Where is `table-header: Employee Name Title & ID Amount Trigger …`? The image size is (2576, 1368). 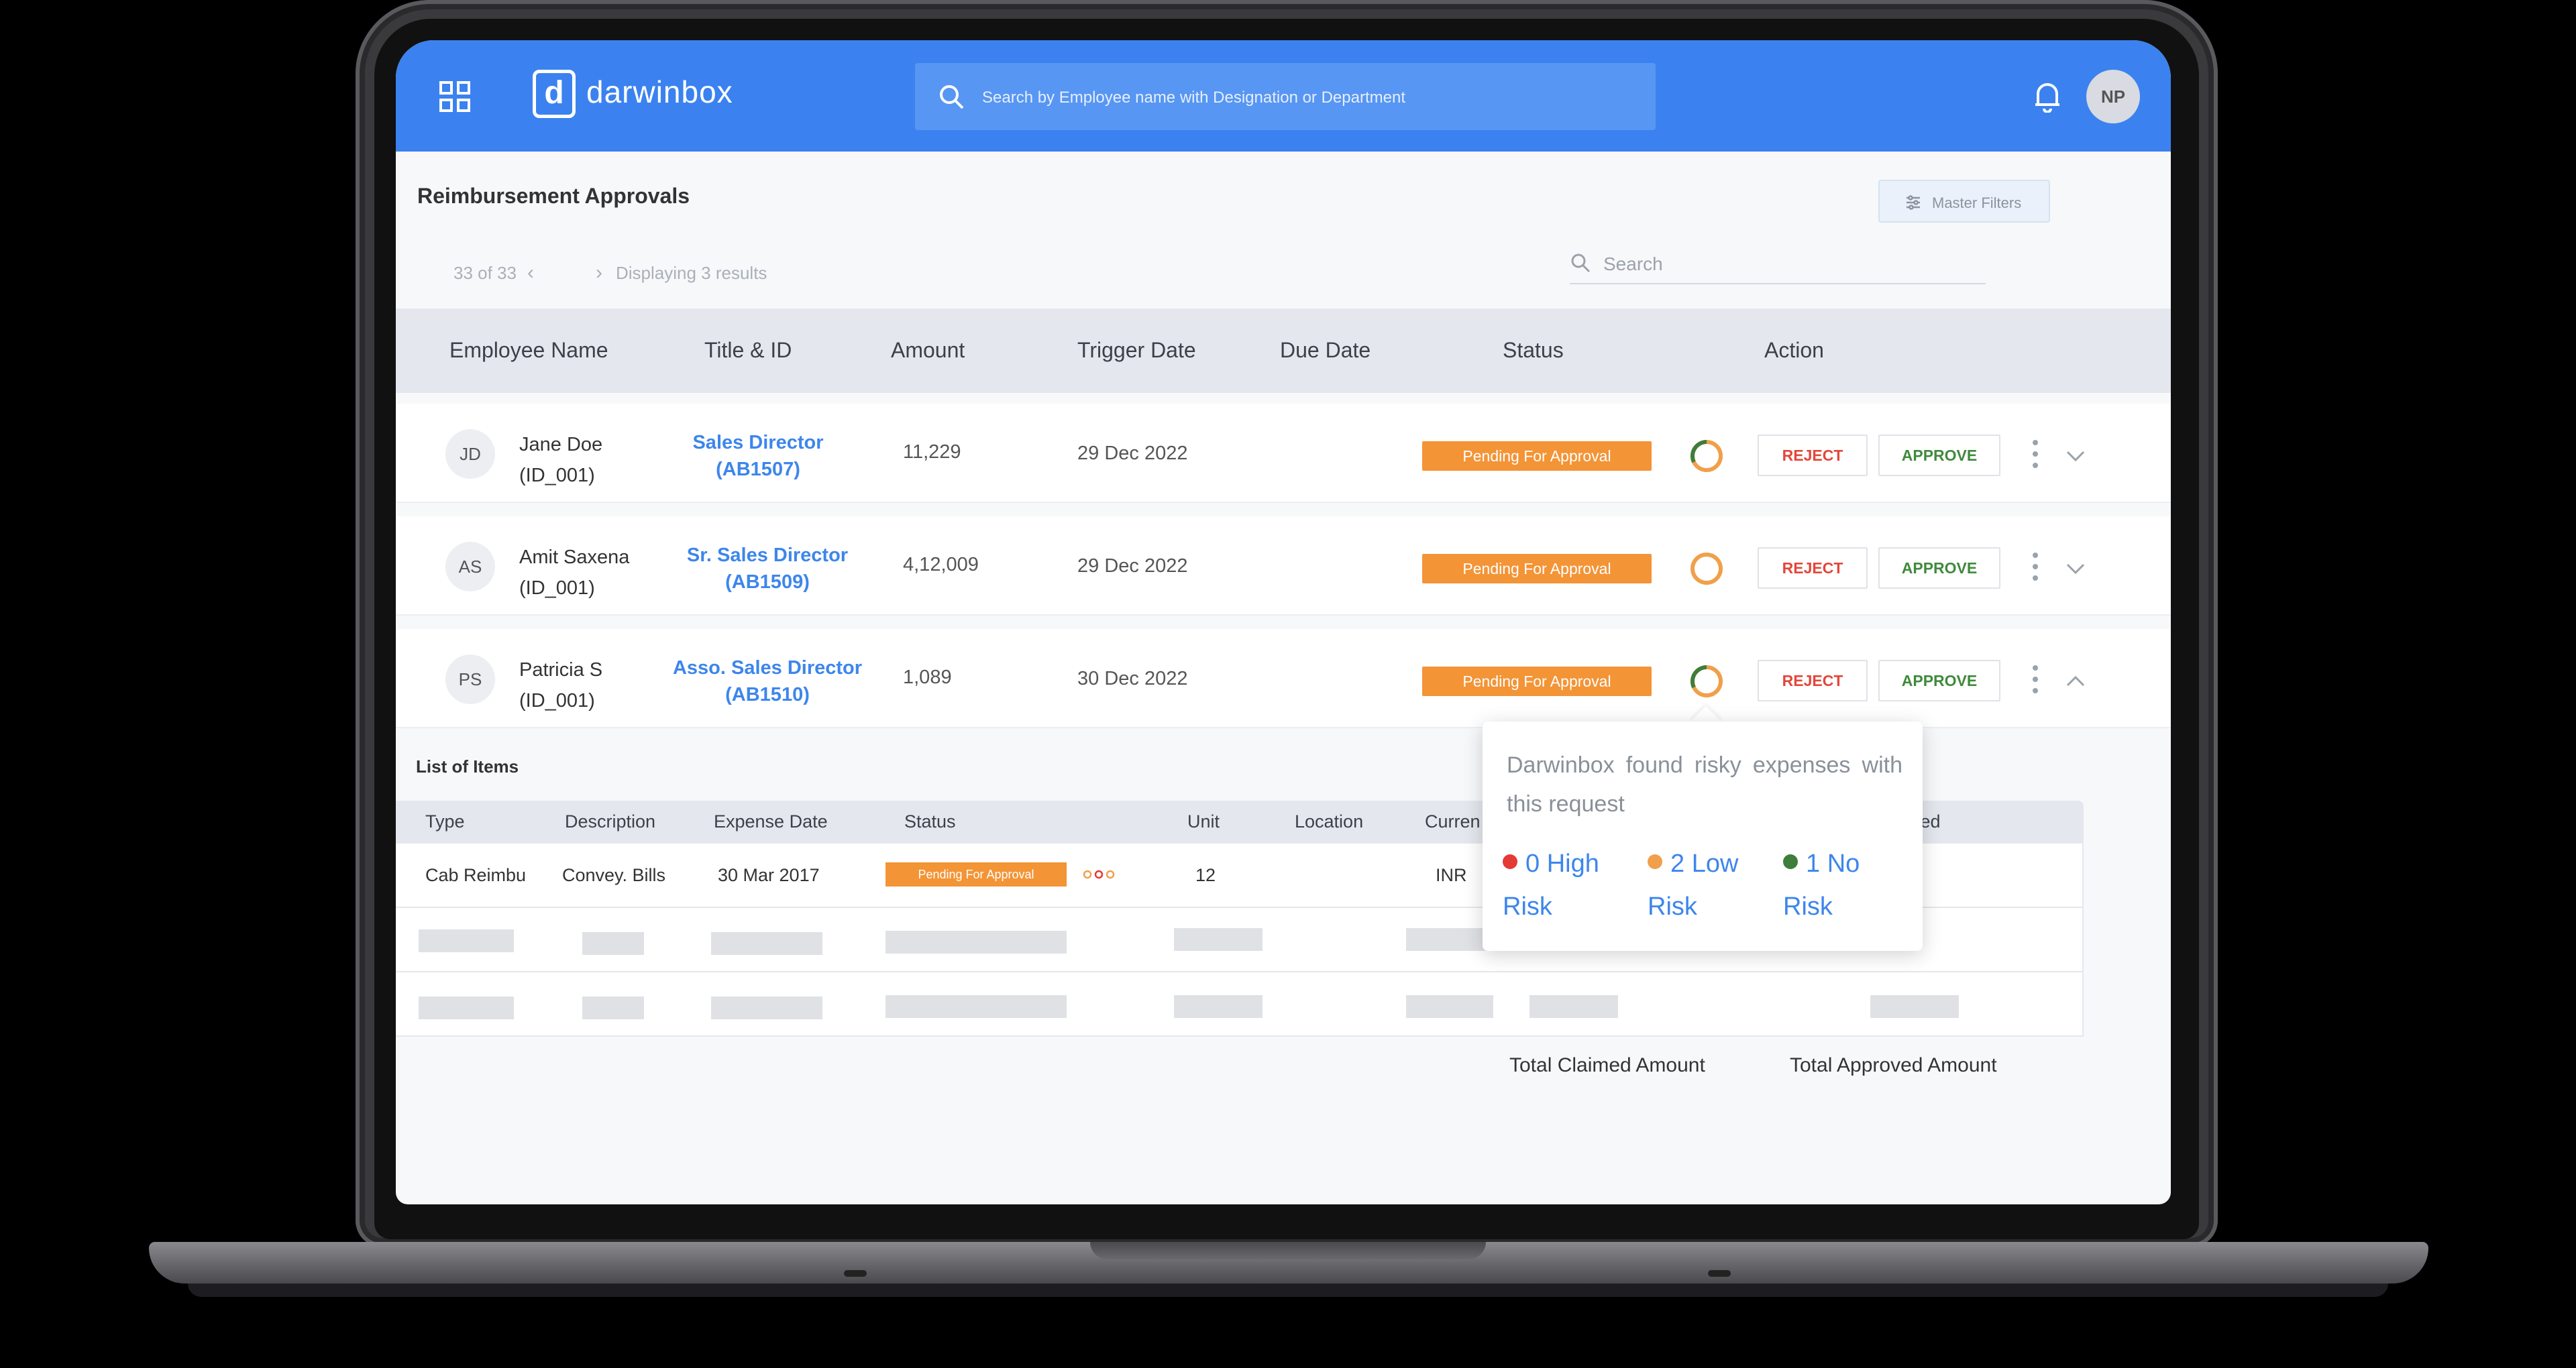 table-header: Employee Name Title & ID Amount Trigger … is located at coordinates (1283, 350).